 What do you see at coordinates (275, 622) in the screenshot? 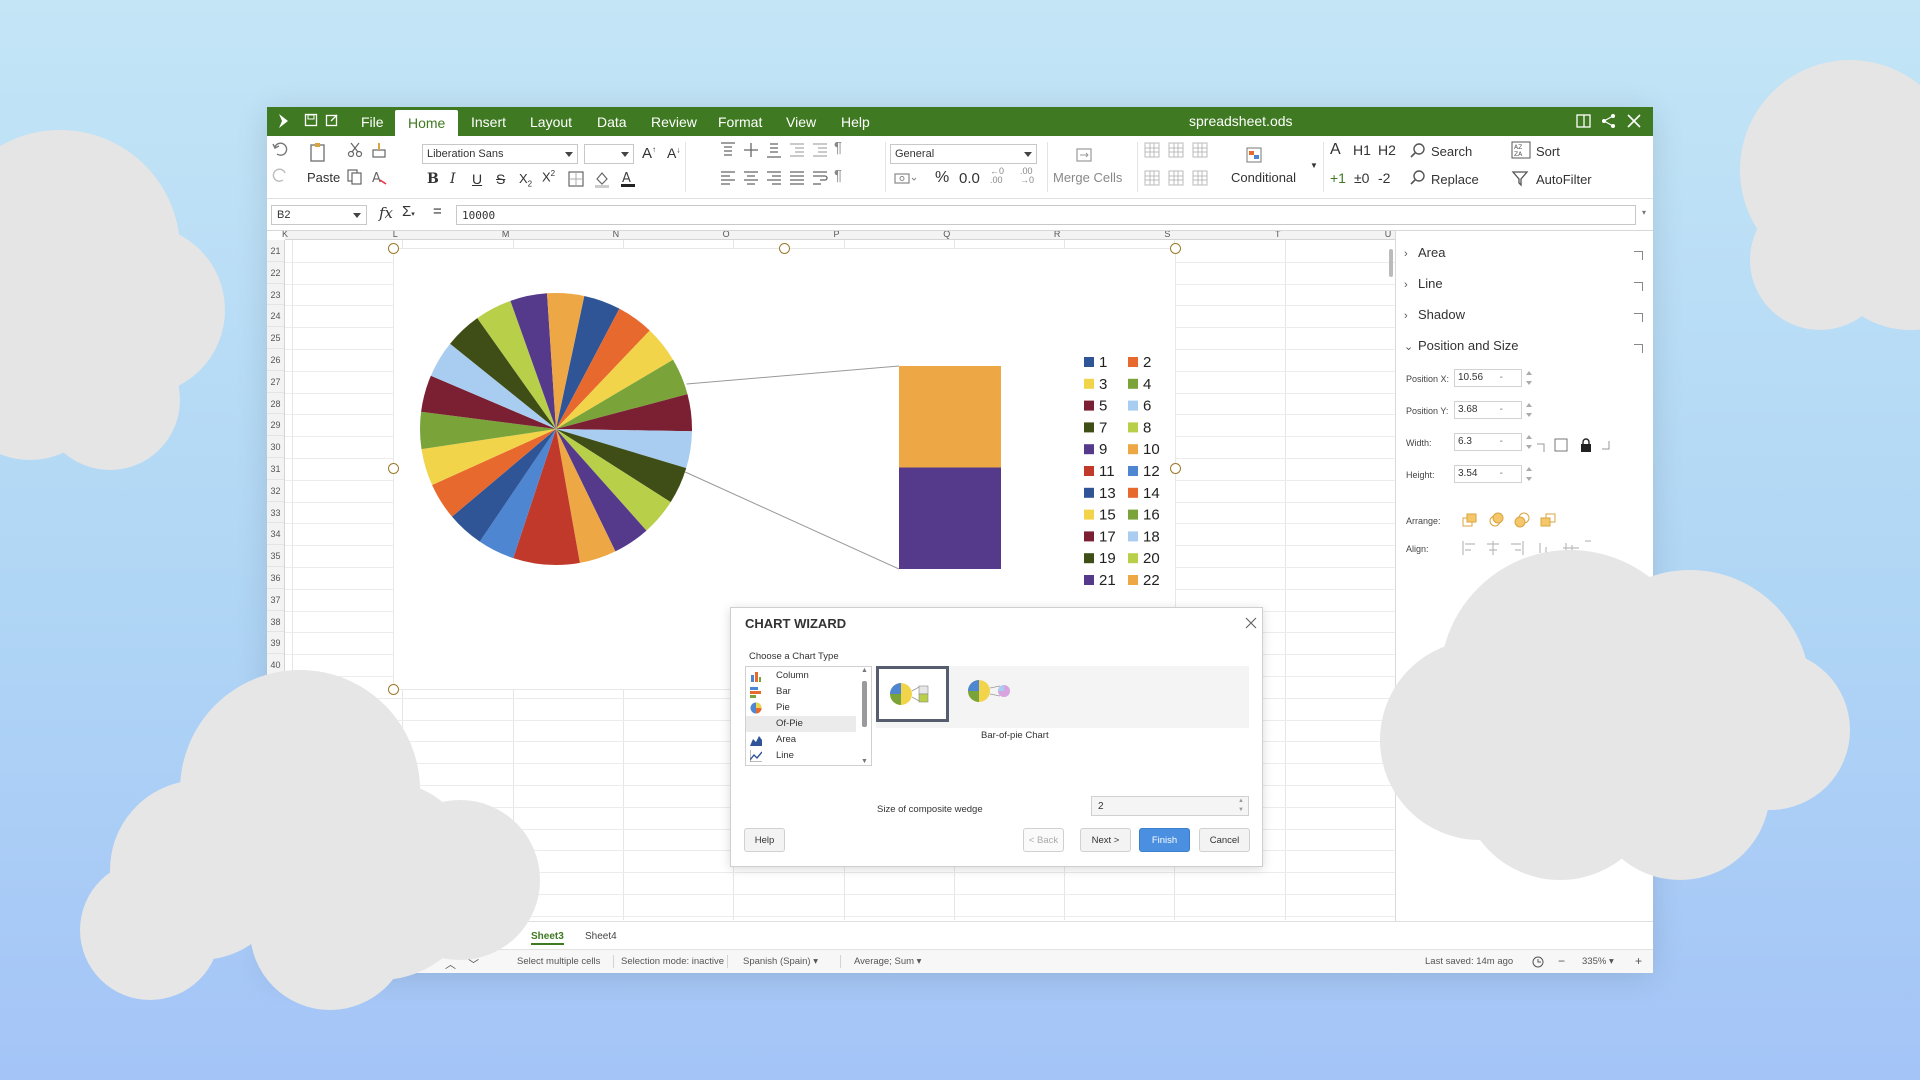
I see `row-header: 38` at bounding box center [275, 622].